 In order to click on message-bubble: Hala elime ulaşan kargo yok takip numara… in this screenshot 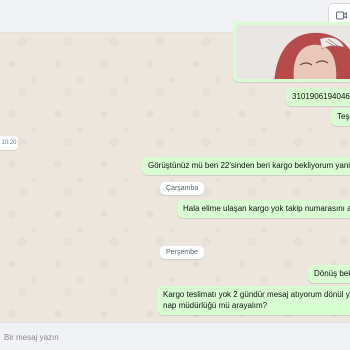, I will do `click(263, 209)`.